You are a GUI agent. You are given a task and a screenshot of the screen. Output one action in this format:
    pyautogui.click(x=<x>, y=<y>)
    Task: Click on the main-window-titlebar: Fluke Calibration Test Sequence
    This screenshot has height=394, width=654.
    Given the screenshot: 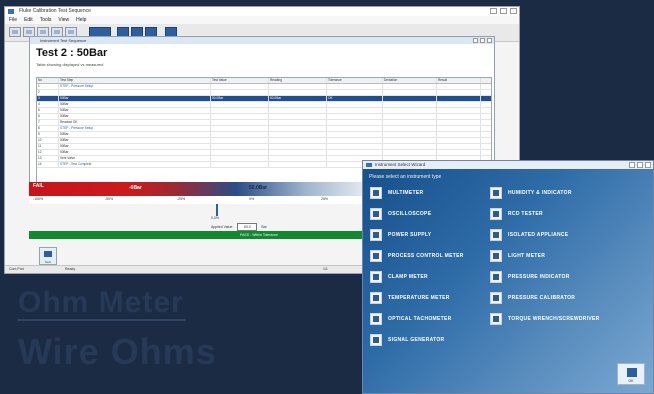 What is the action you would take?
    pyautogui.click(x=262, y=11)
    